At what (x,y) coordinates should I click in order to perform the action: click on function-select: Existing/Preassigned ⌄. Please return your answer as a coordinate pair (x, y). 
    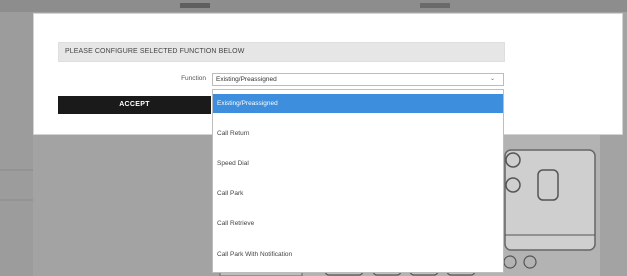
    Looking at the image, I should click on (358, 79).